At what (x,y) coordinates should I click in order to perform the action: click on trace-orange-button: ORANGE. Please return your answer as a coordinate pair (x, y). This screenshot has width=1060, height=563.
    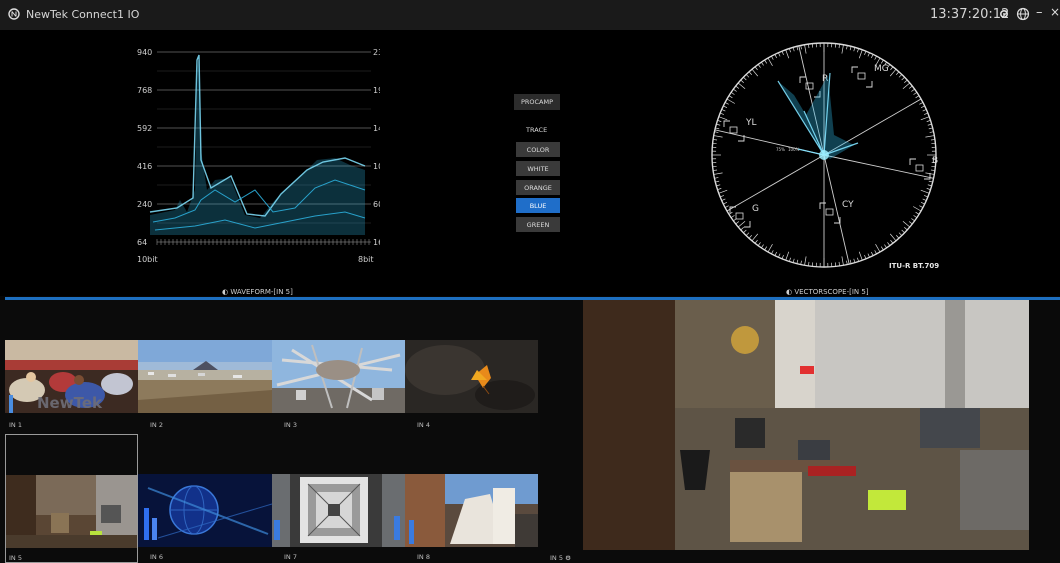
    Looking at the image, I should click on (538, 187).